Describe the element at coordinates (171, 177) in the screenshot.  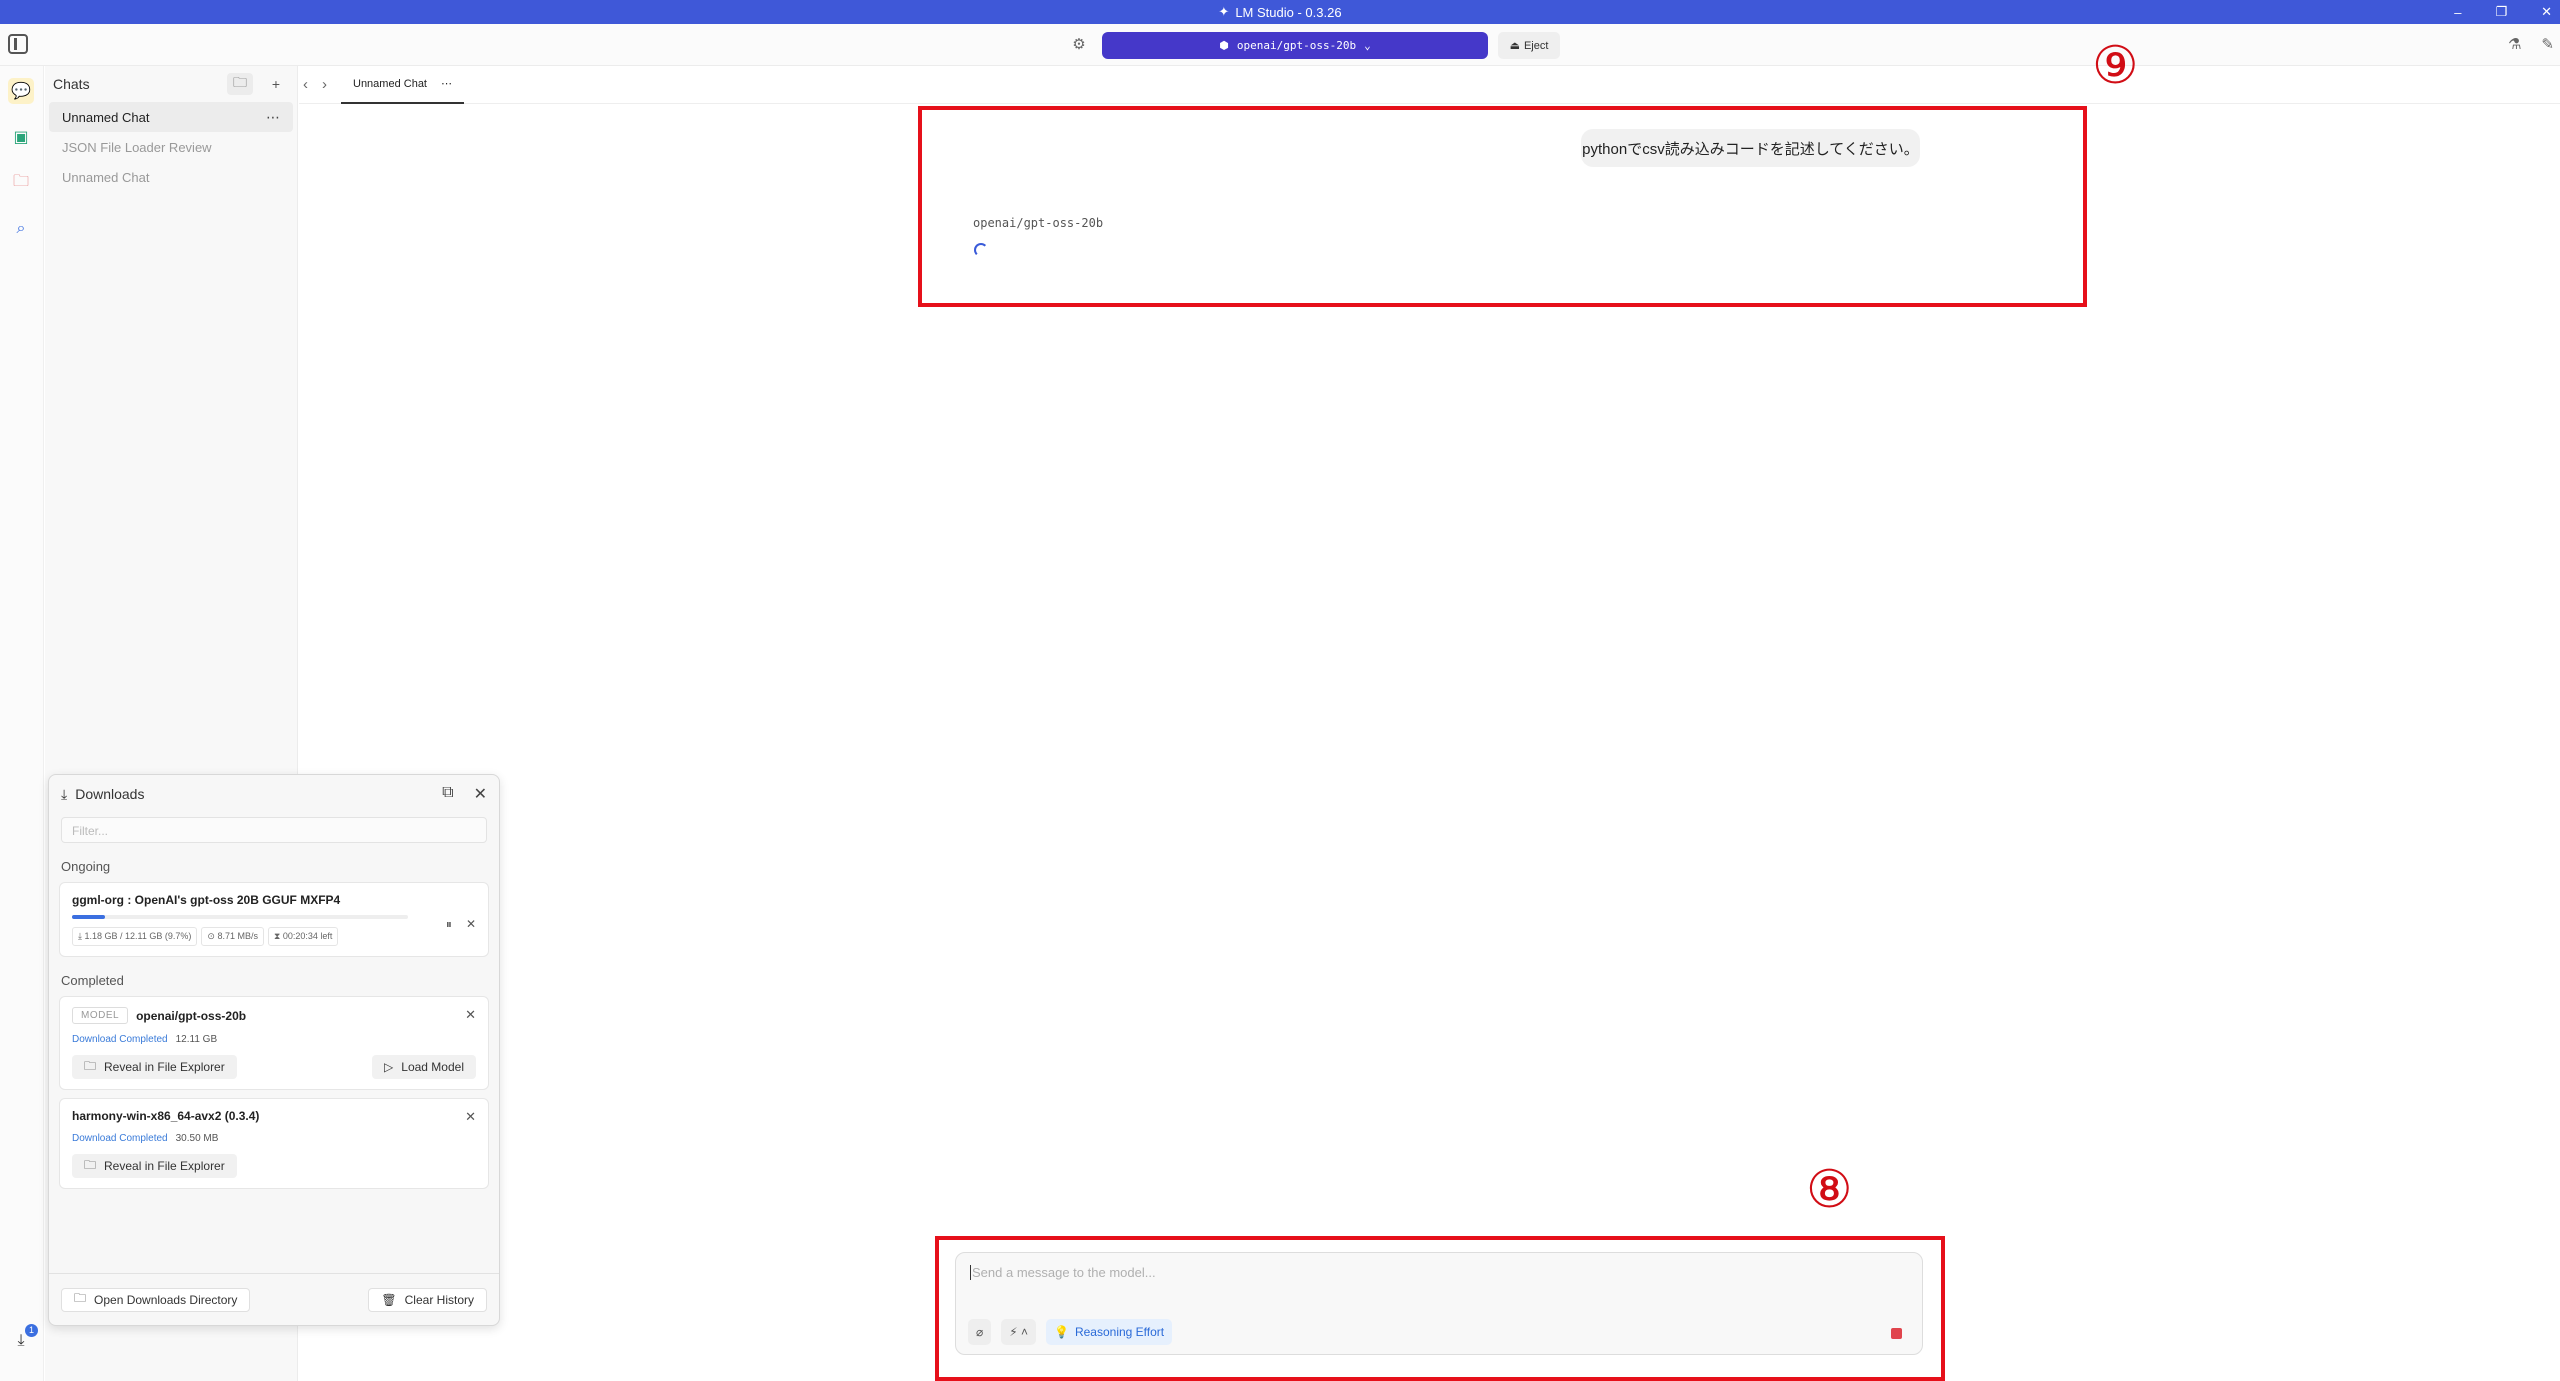
I see `chat-list-item: Unnamed Chat` at that location.